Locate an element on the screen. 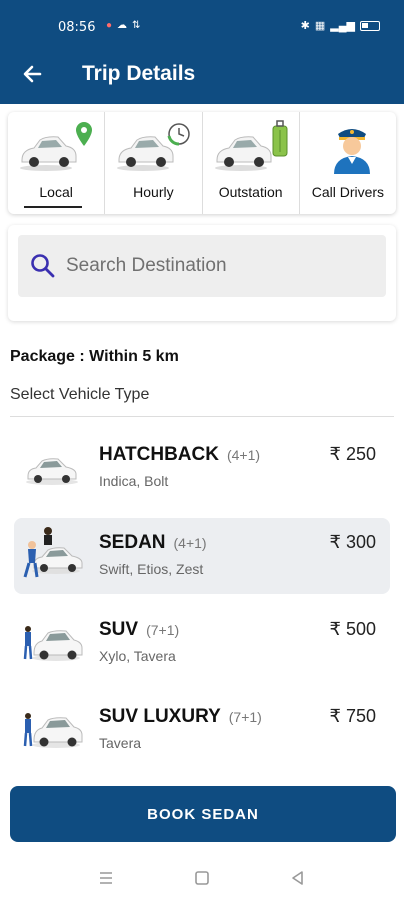  back-button is located at coordinates (34, 74).